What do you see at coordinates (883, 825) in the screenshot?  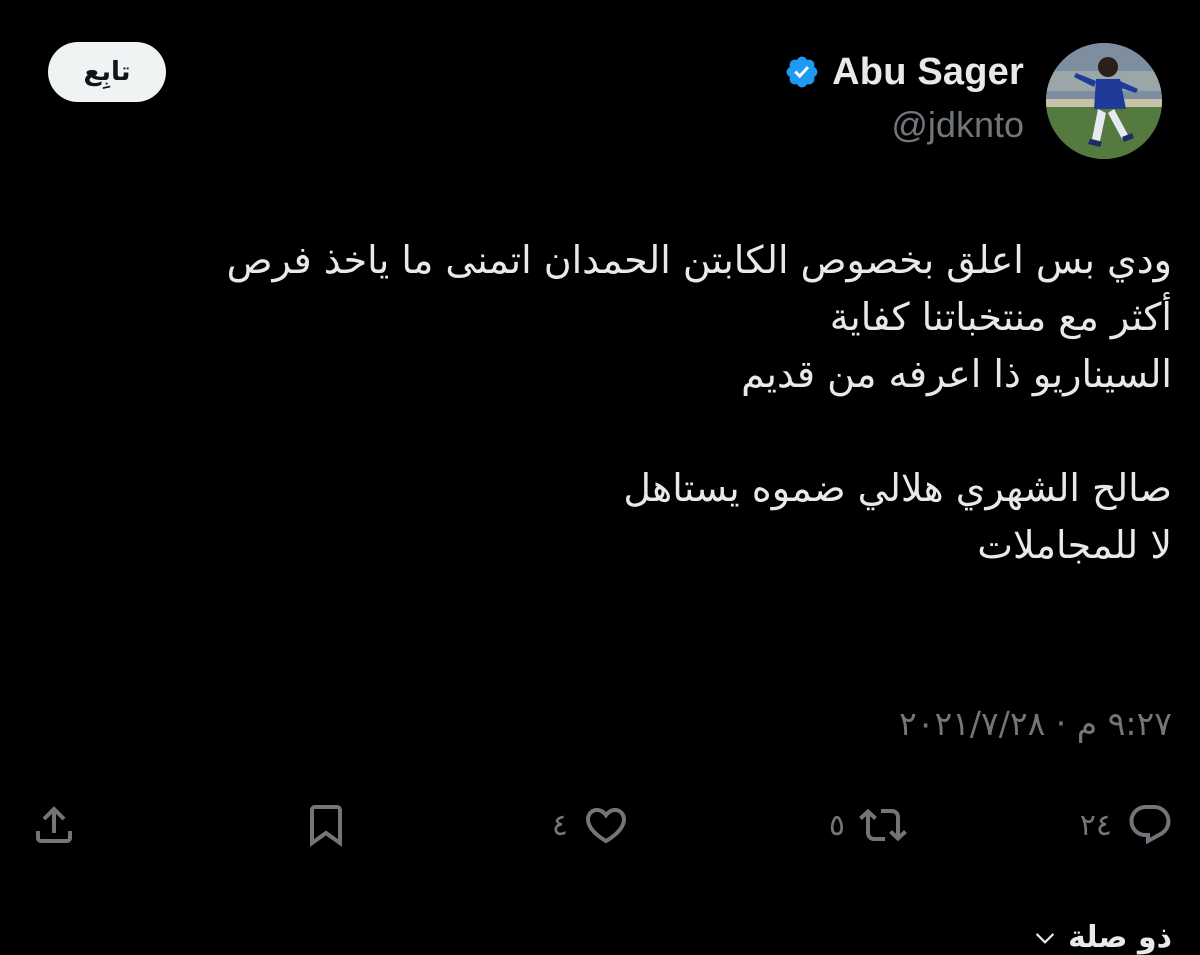 I see `retweet-icon` at bounding box center [883, 825].